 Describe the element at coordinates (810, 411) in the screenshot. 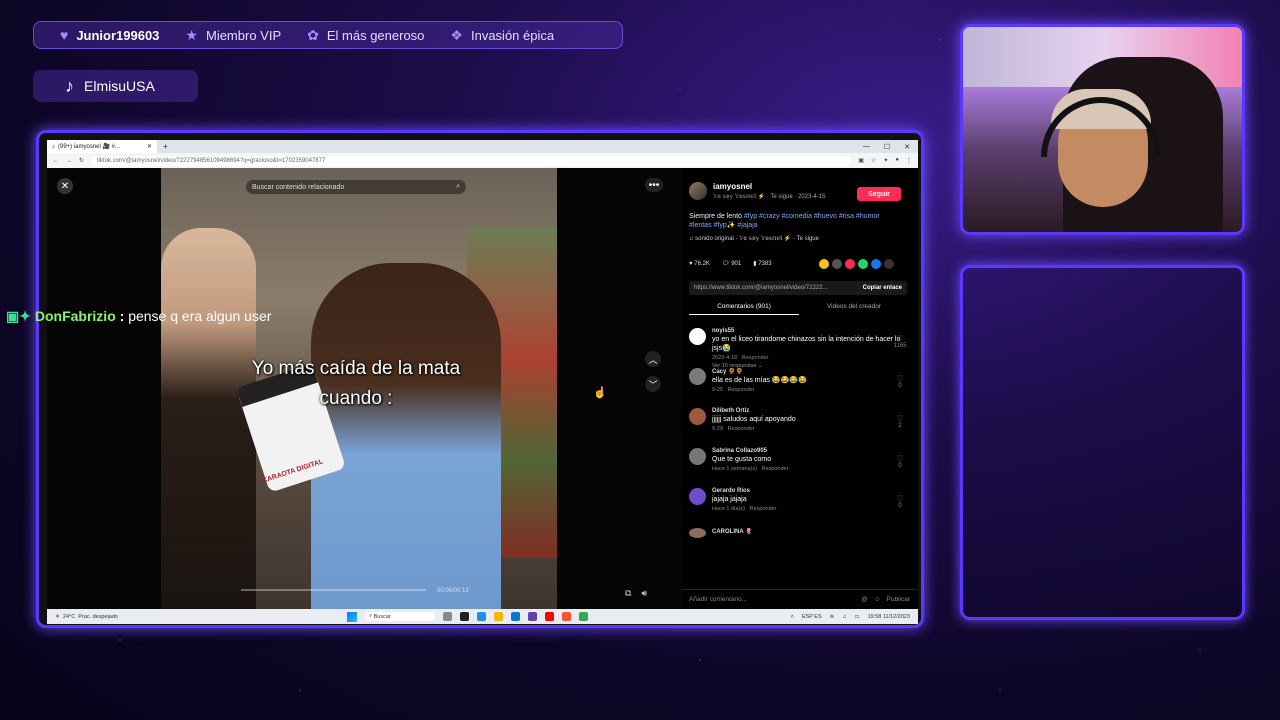

I see `comment-user: Dilibeth Ortiz` at that location.